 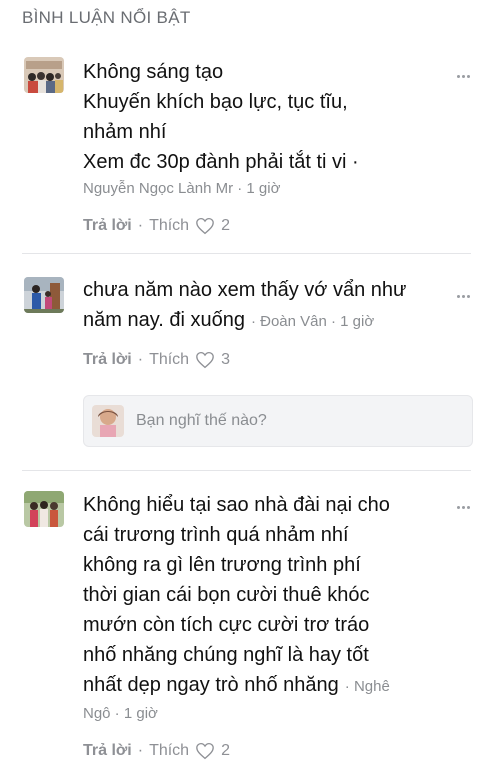 I want to click on comment-author-time: · Đoàn Vân · 1 giờ, so click(x=312, y=321).